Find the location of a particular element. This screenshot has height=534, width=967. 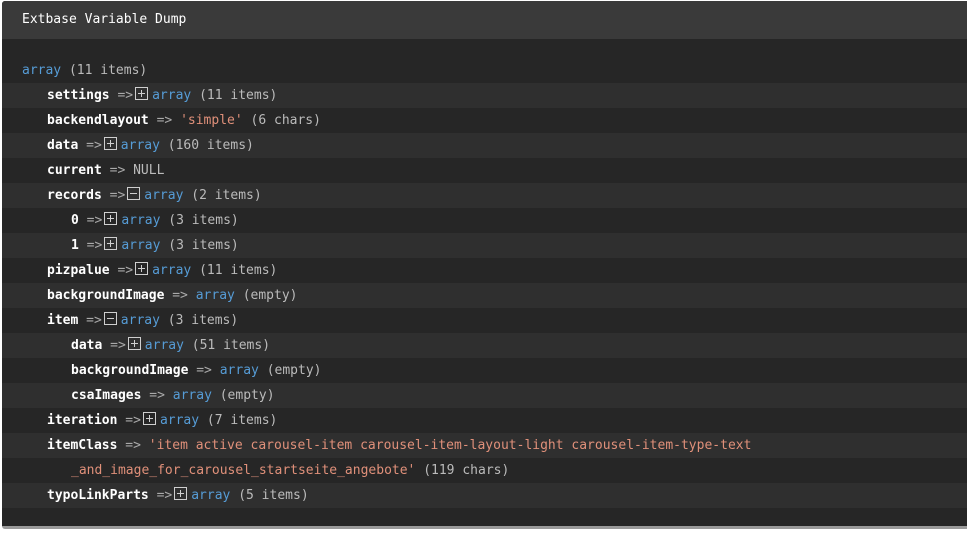

tree-footer-row is located at coordinates (484, 517).